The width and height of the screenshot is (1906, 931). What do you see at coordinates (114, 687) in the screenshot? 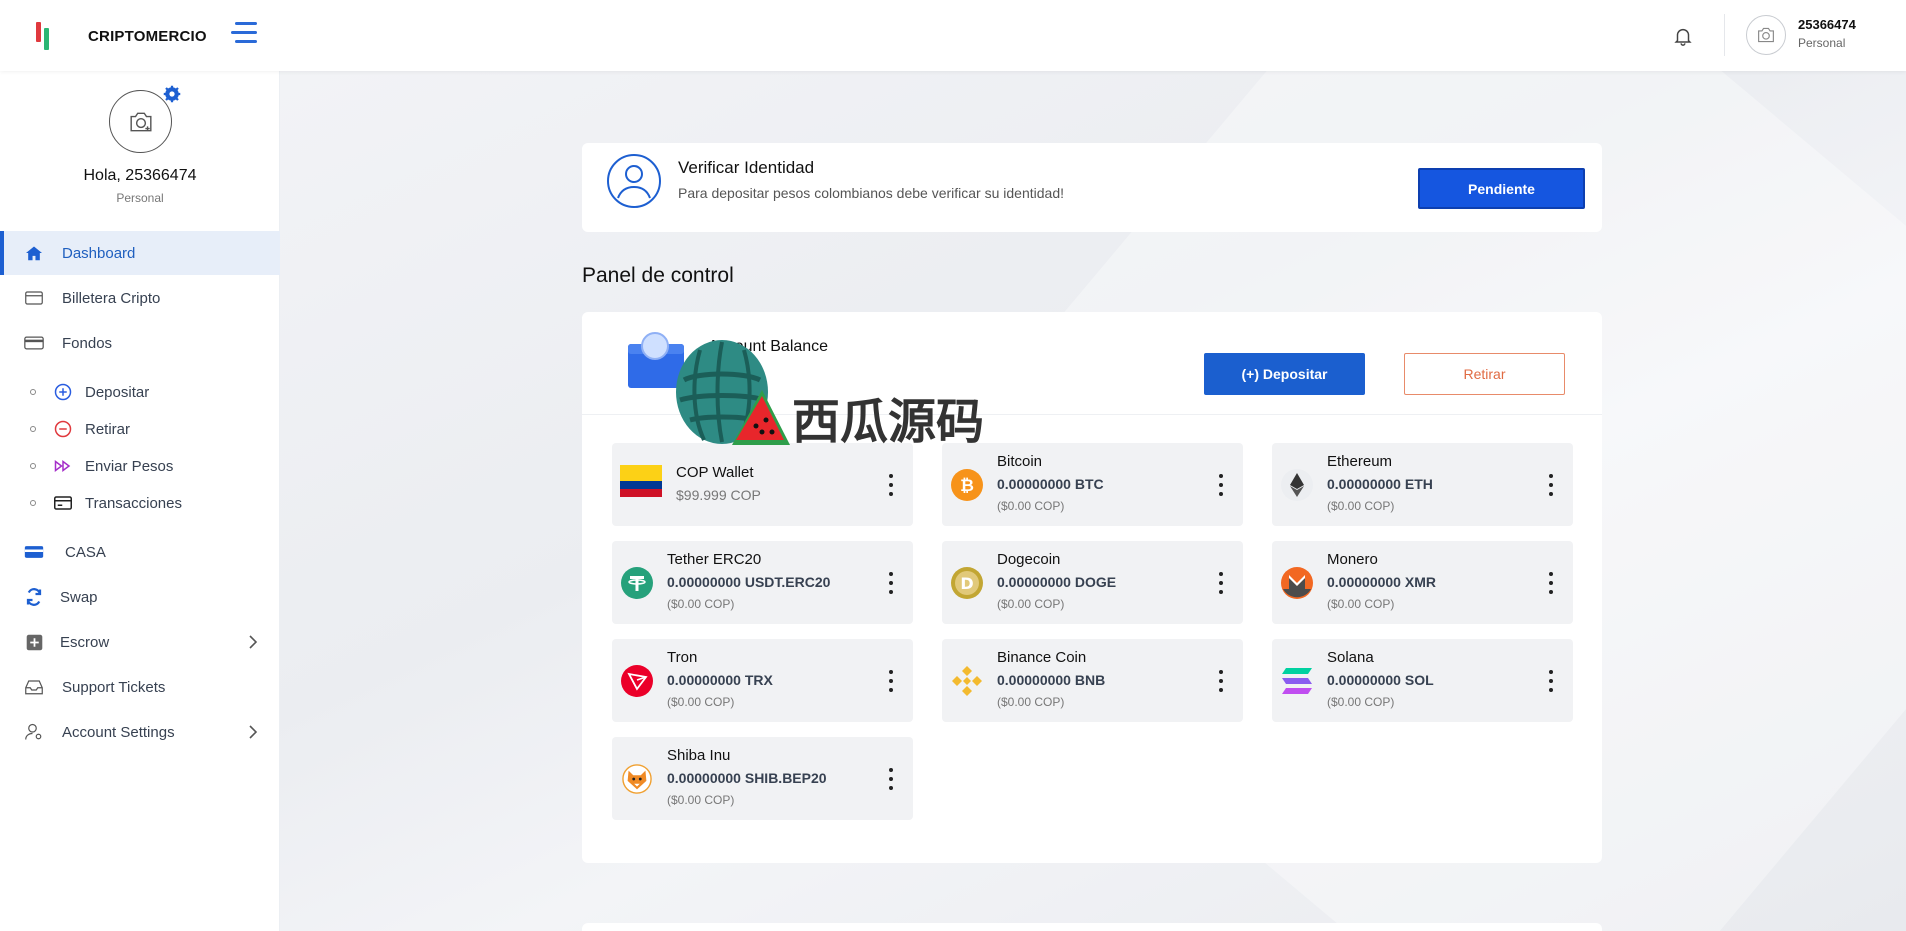
I see `sidebar-item-label: Support Tickets` at bounding box center [114, 687].